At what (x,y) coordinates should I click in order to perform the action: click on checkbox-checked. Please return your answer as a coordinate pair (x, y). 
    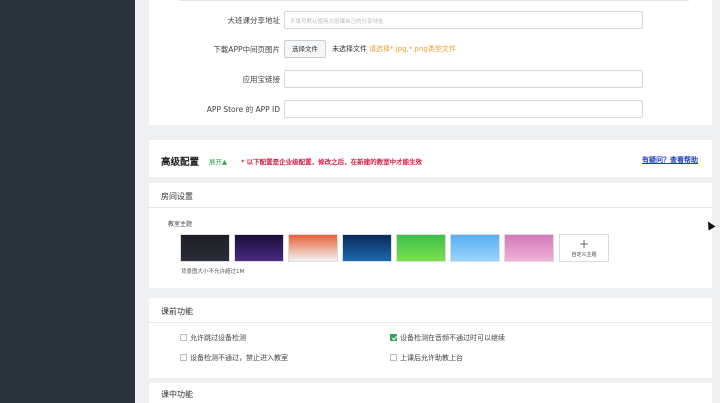
    Looking at the image, I should click on (393, 337).